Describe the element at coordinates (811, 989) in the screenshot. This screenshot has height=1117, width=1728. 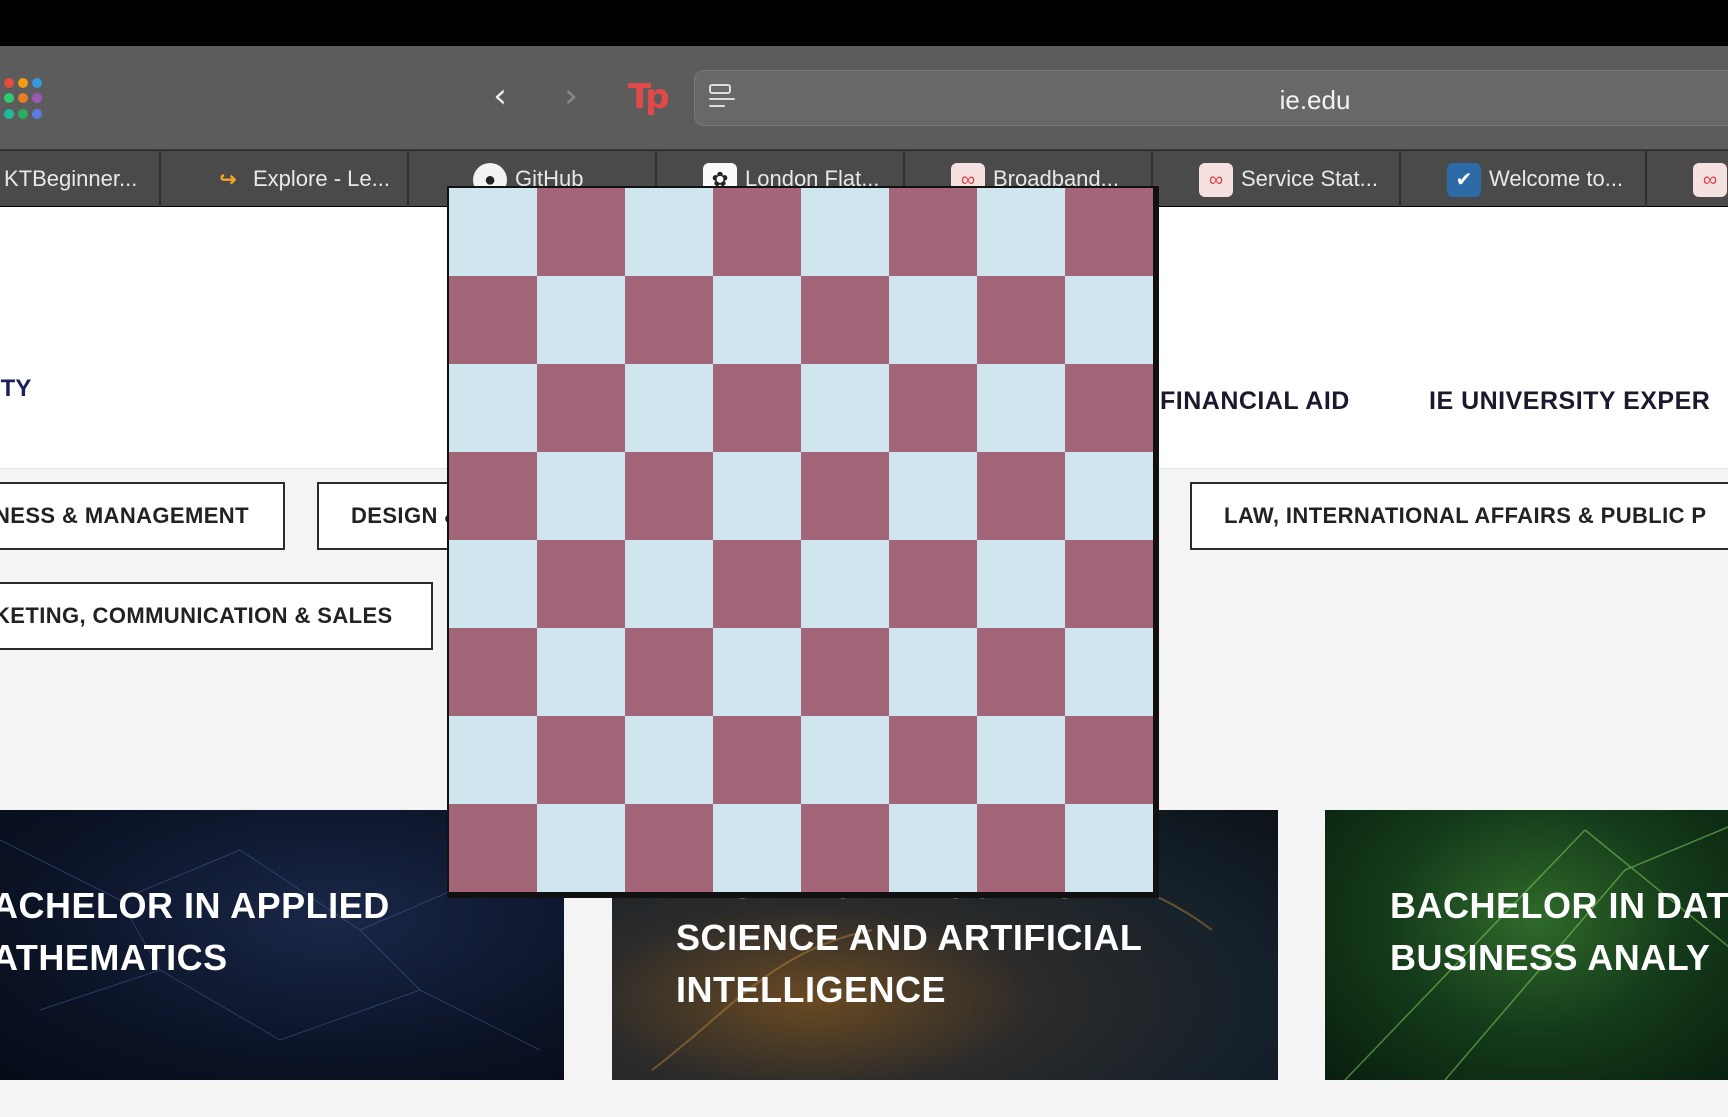
I see `program-title-line: INTELLIGENCE` at that location.